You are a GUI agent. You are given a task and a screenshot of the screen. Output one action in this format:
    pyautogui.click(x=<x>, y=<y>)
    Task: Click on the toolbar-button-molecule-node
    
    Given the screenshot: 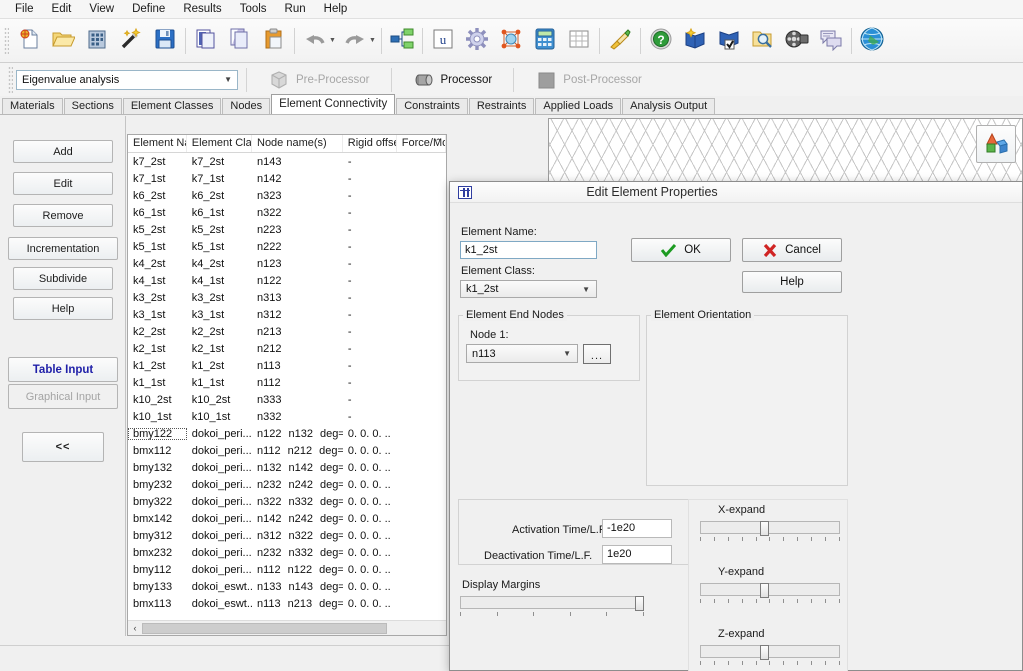 What is the action you would take?
    pyautogui.click(x=511, y=41)
    